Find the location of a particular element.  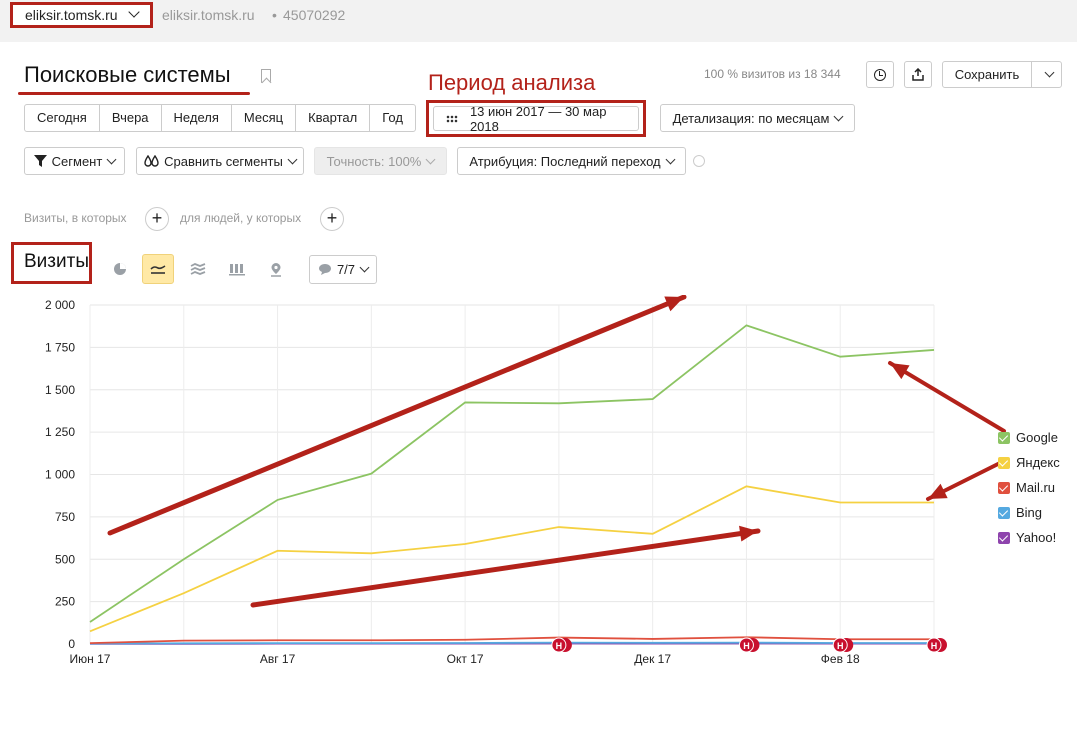

annotation-arrow-trend-yandex is located at coordinates (505, 568).